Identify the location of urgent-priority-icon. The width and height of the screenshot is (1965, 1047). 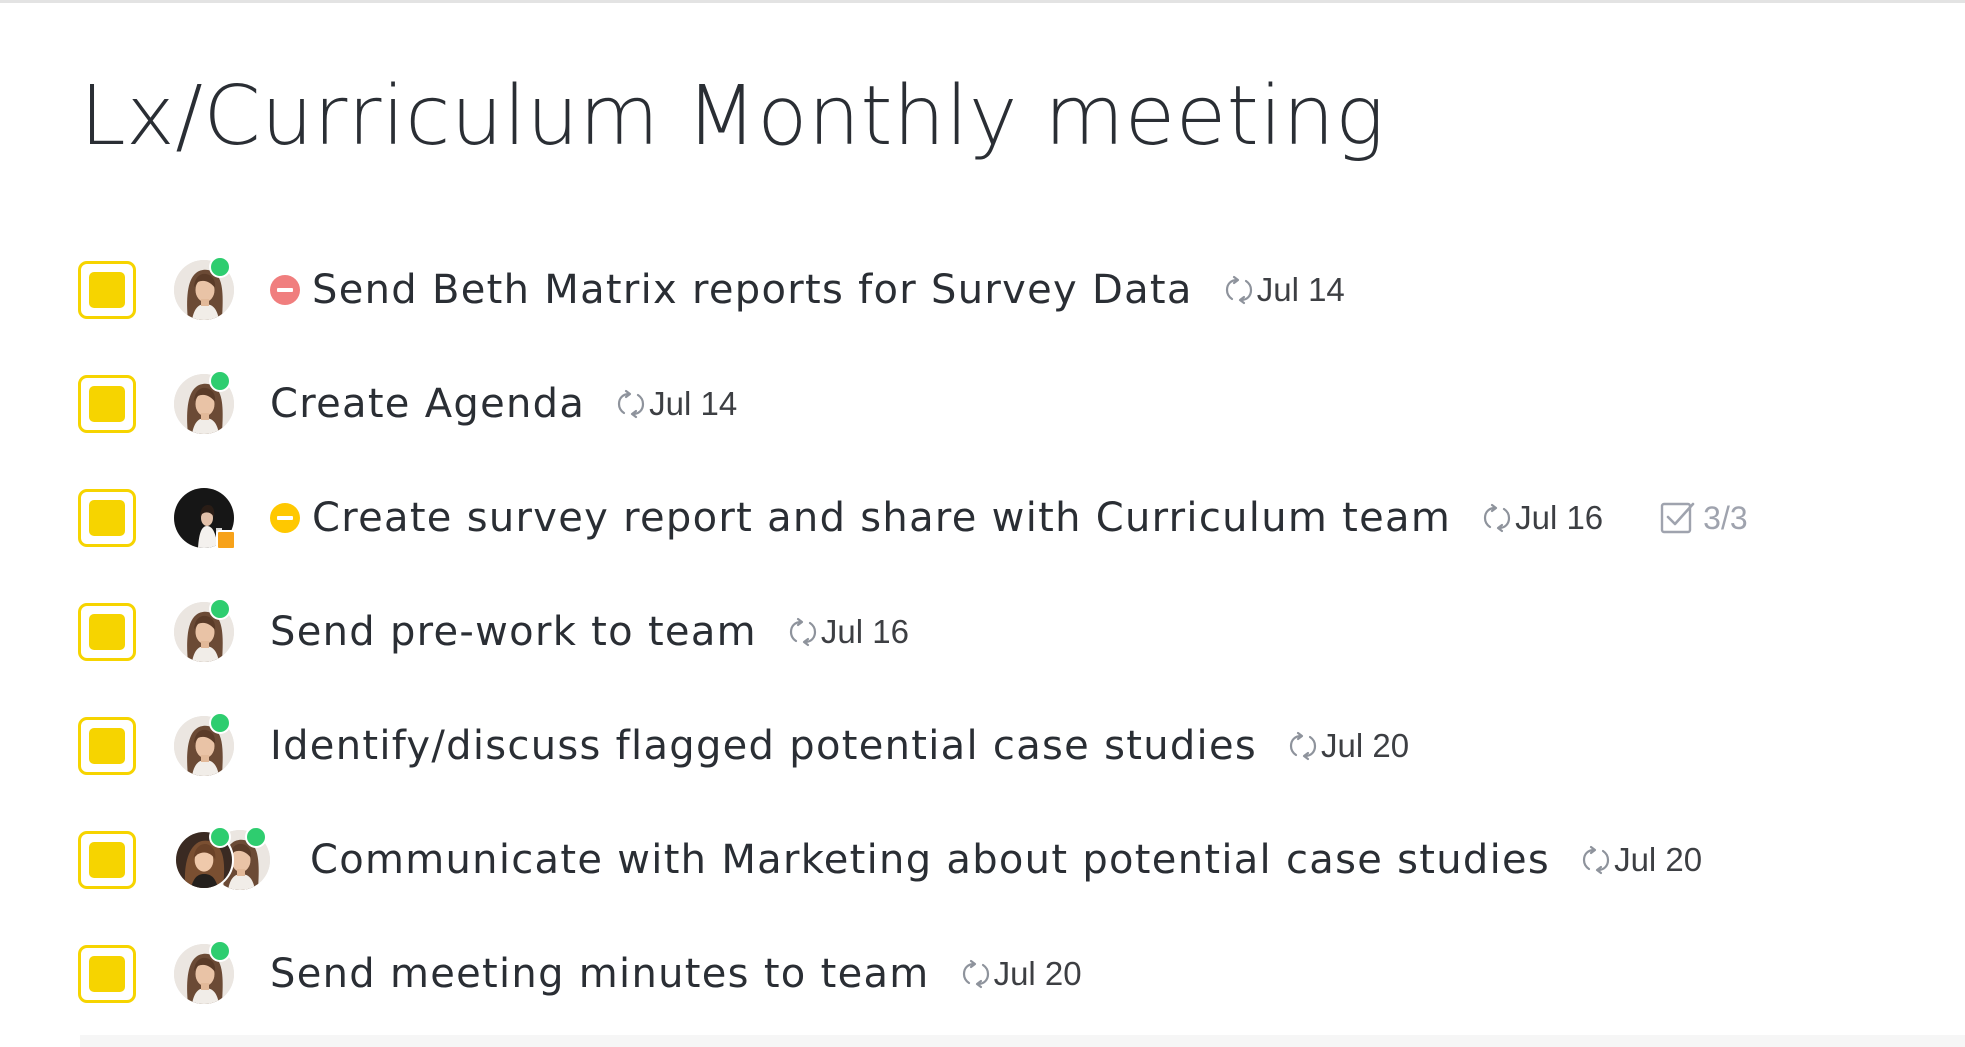
(285, 290).